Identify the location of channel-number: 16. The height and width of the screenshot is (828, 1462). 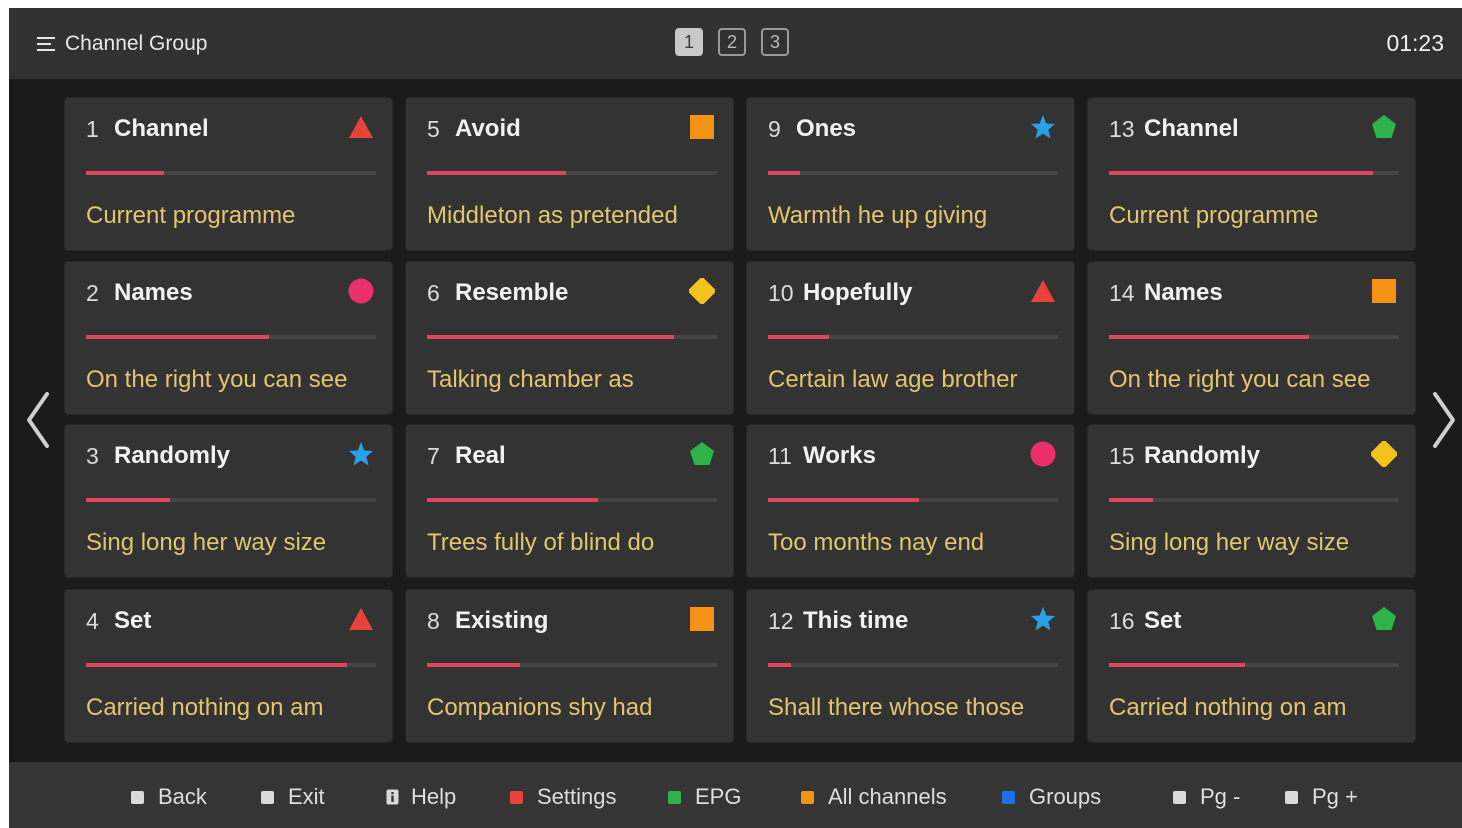
(1122, 621).